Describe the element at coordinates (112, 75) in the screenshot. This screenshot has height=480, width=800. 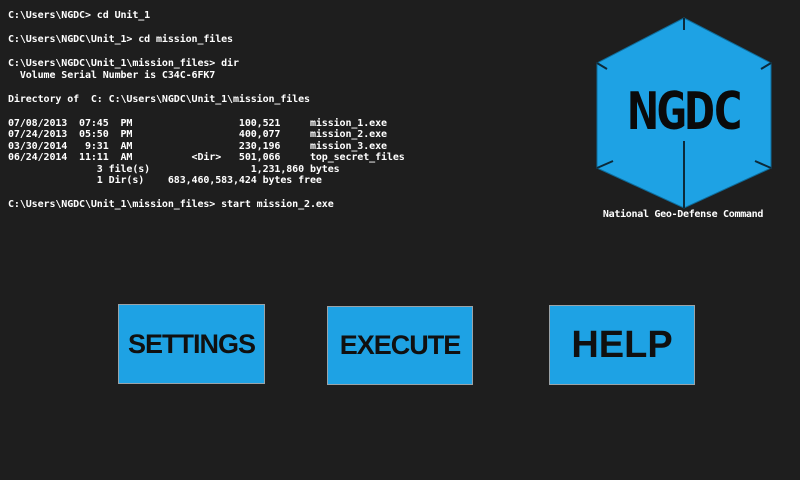
I see `terminal-line: Volume Serial Number is C34C-6FK7` at that location.